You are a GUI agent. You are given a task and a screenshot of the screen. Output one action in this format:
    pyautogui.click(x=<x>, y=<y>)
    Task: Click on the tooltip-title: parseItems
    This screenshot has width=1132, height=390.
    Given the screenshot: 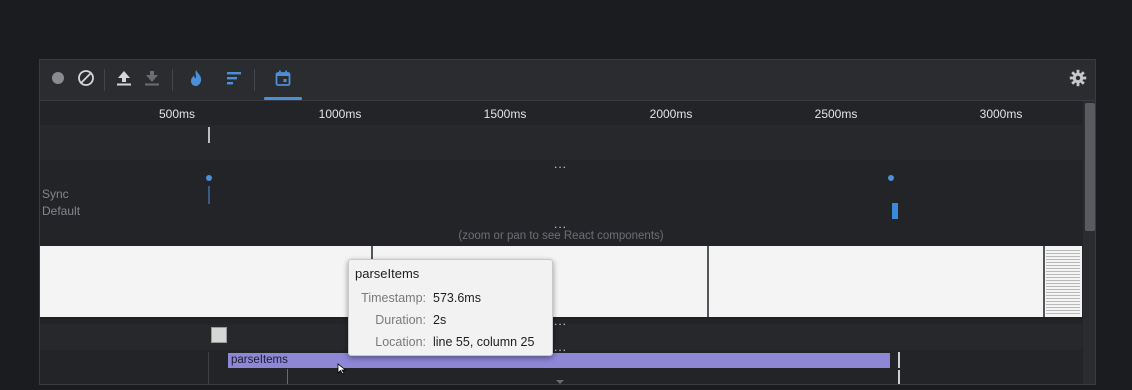 What is the action you would take?
    pyautogui.click(x=387, y=273)
    